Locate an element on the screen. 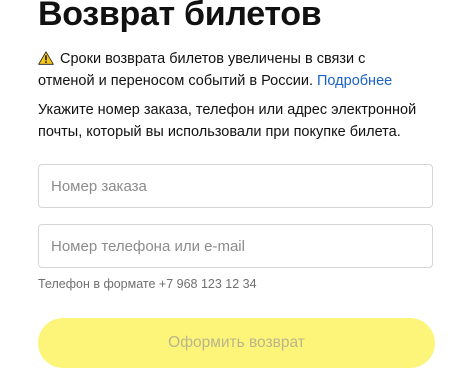 Image resolution: width=474 pixels, height=369 pixels. phone-format-hint: Телефон в формате +7 968 123 12 34 is located at coordinates (147, 284).